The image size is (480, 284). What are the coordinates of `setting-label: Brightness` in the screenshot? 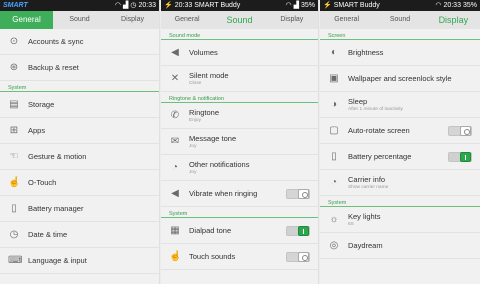 It's located at (366, 52).